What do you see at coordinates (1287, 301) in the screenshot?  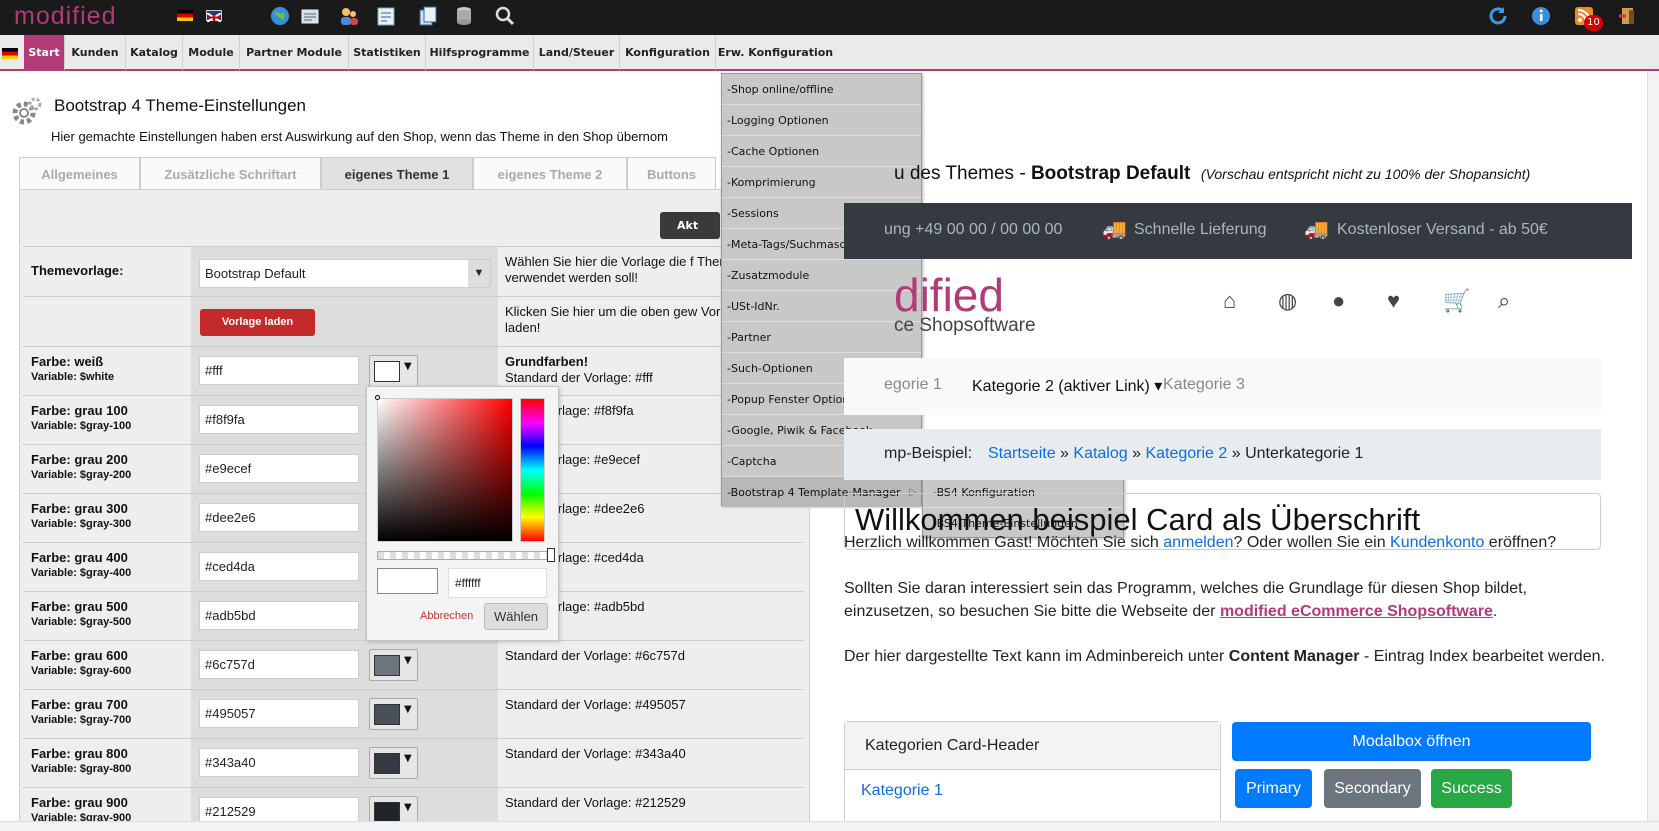 I see `globe-icon: ◍` at bounding box center [1287, 301].